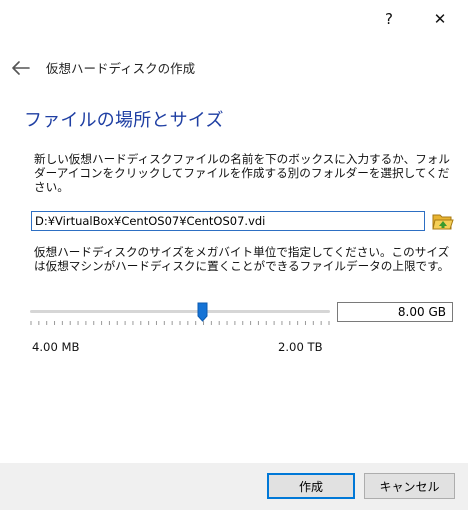 The width and height of the screenshot is (468, 510). What do you see at coordinates (234, 486) in the screenshot?
I see `dialog-footer: 作成 キャンセル` at bounding box center [234, 486].